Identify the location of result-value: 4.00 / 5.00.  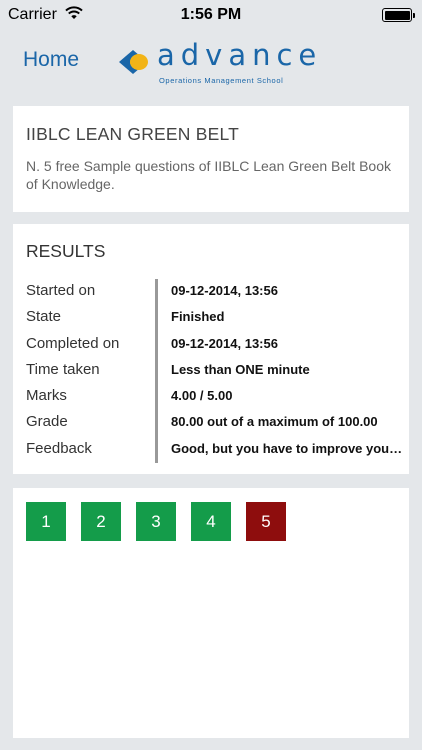
(202, 396).